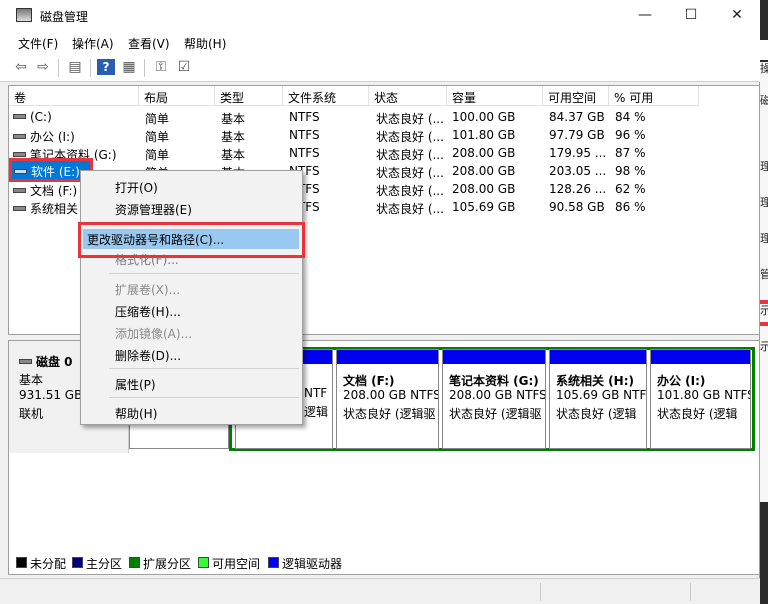 Image resolution: width=768 pixels, height=604 pixels. I want to click on help-icon: ?, so click(106, 67).